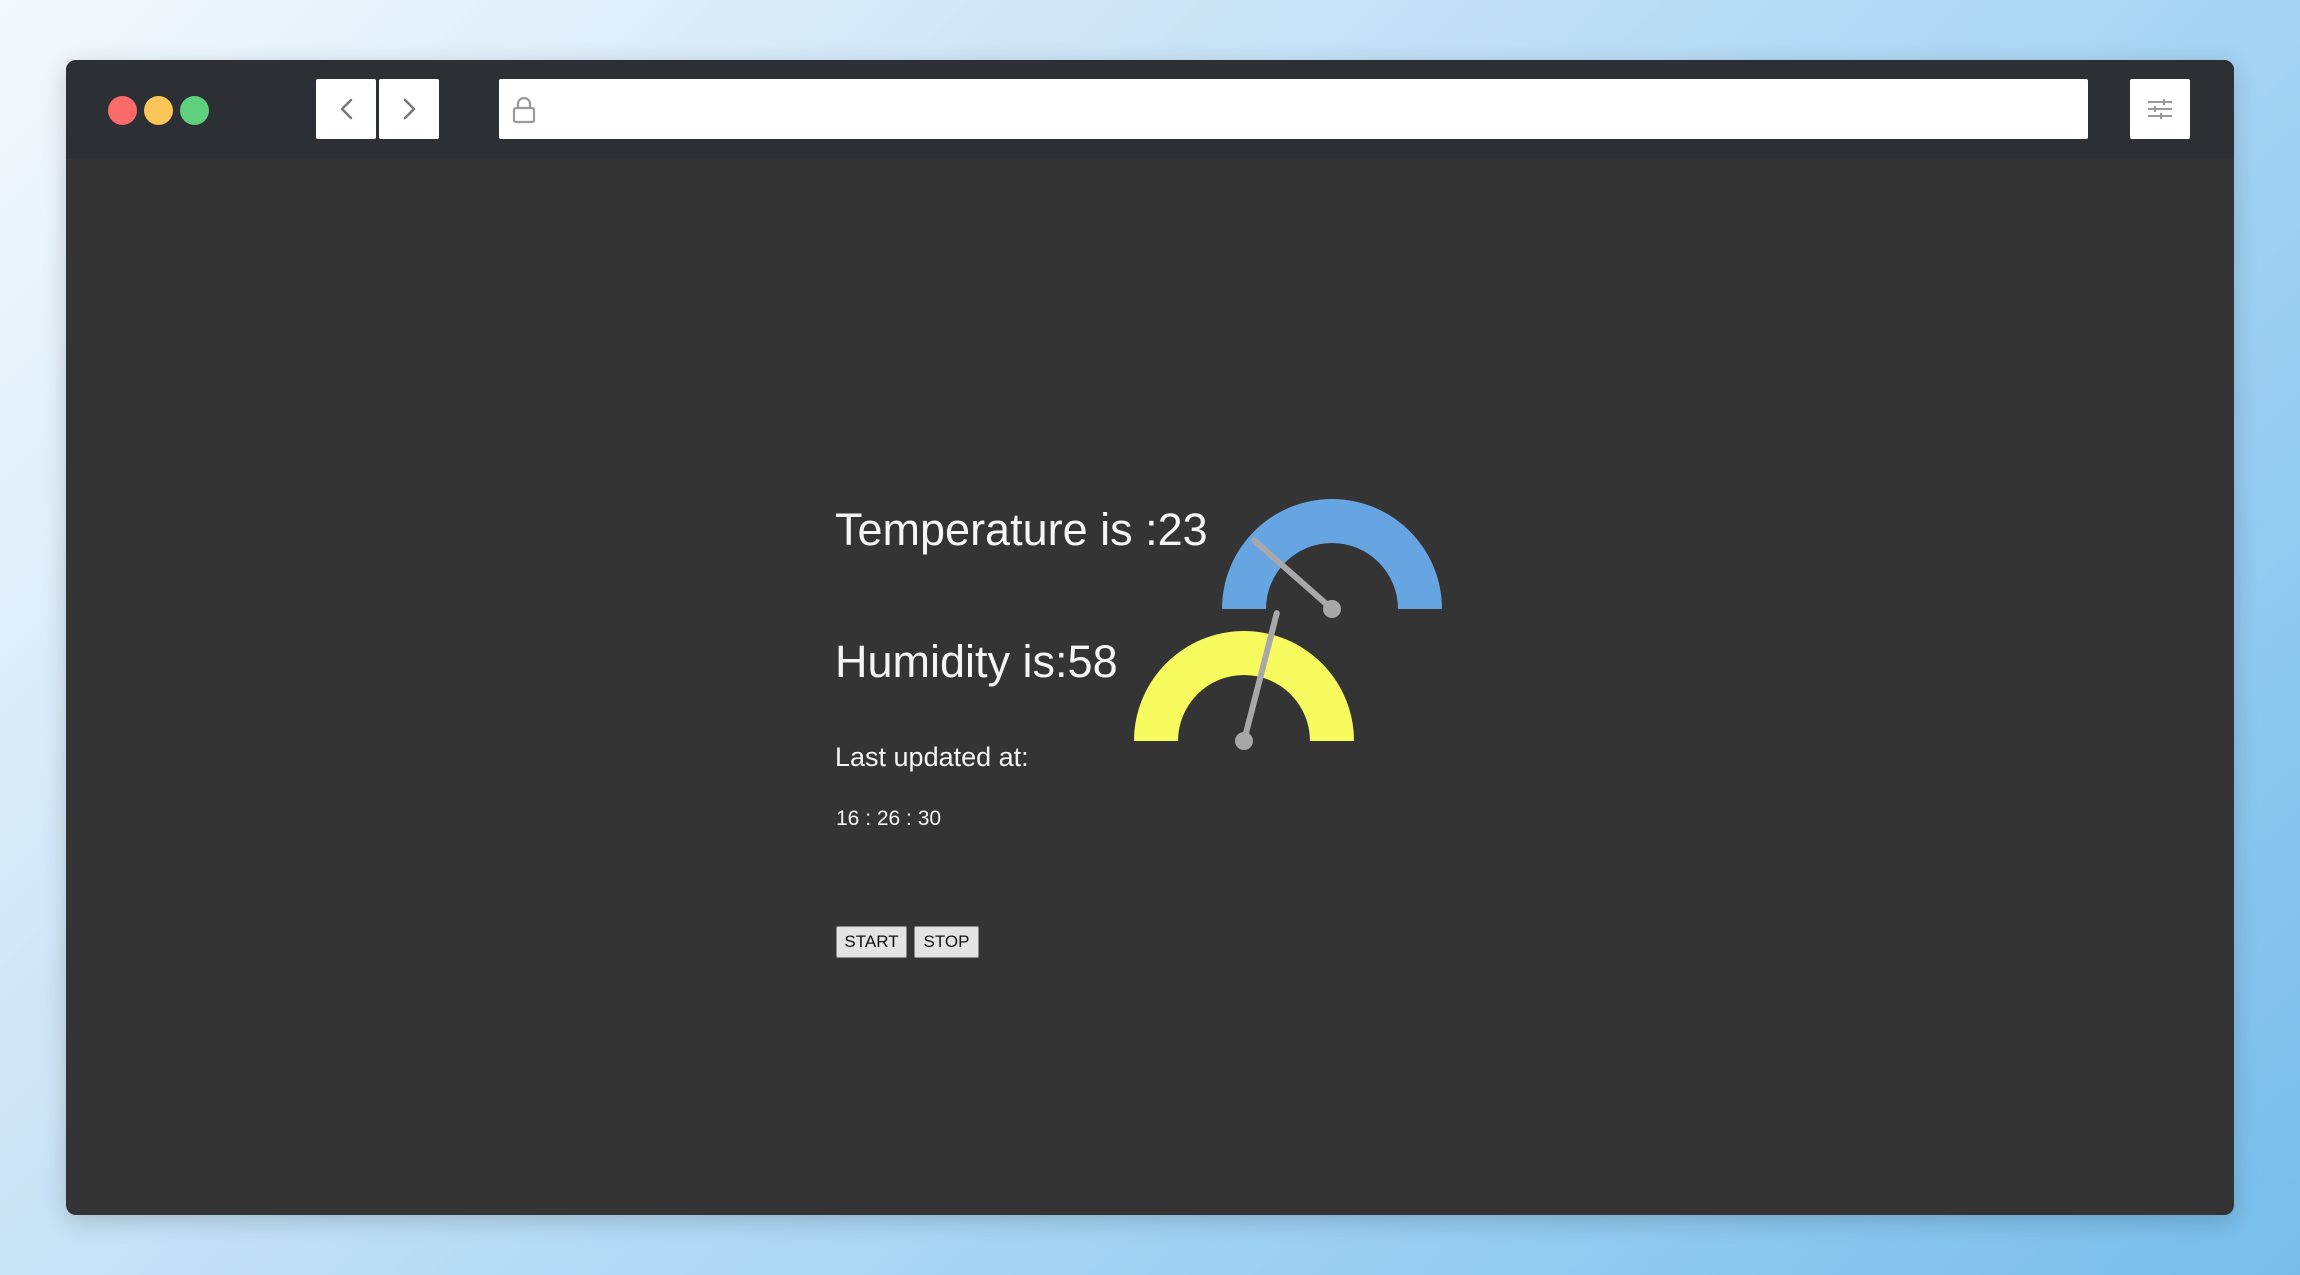 The height and width of the screenshot is (1275, 2300). What do you see at coordinates (1244, 741) in the screenshot?
I see `humidity-gauge-pivot` at bounding box center [1244, 741].